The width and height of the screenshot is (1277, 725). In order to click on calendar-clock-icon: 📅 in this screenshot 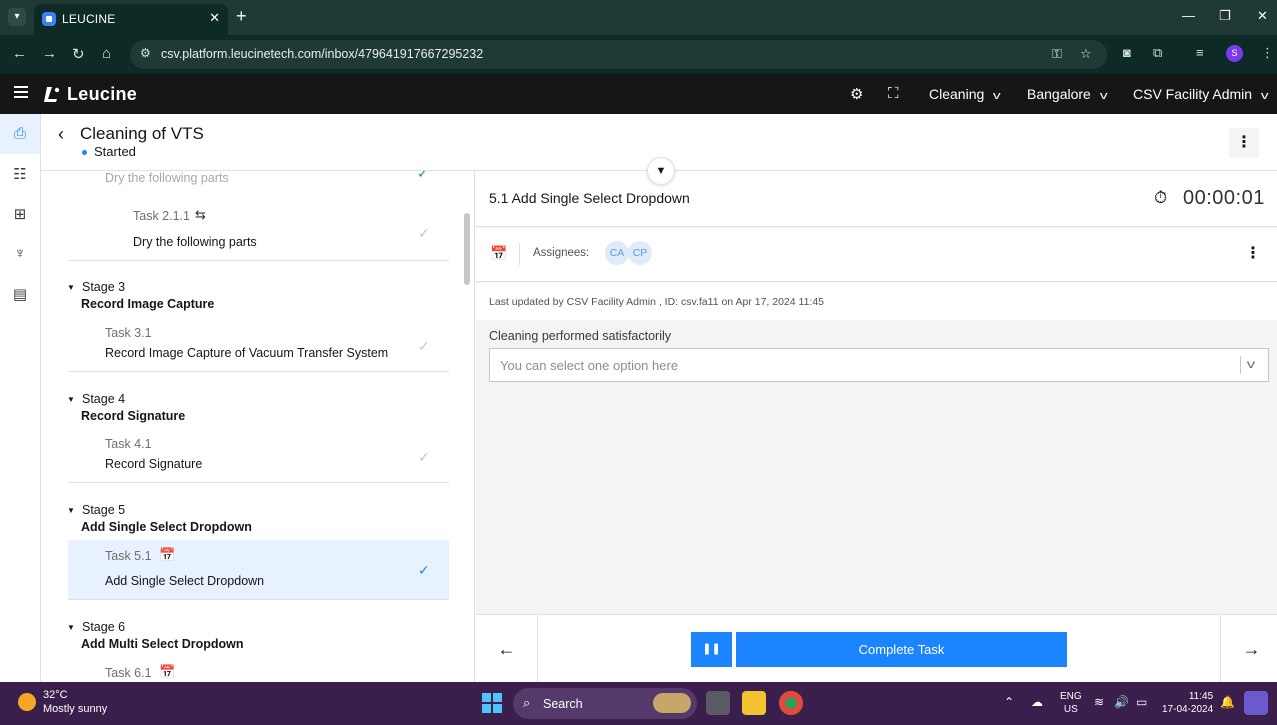, I will do `click(167, 671)`.